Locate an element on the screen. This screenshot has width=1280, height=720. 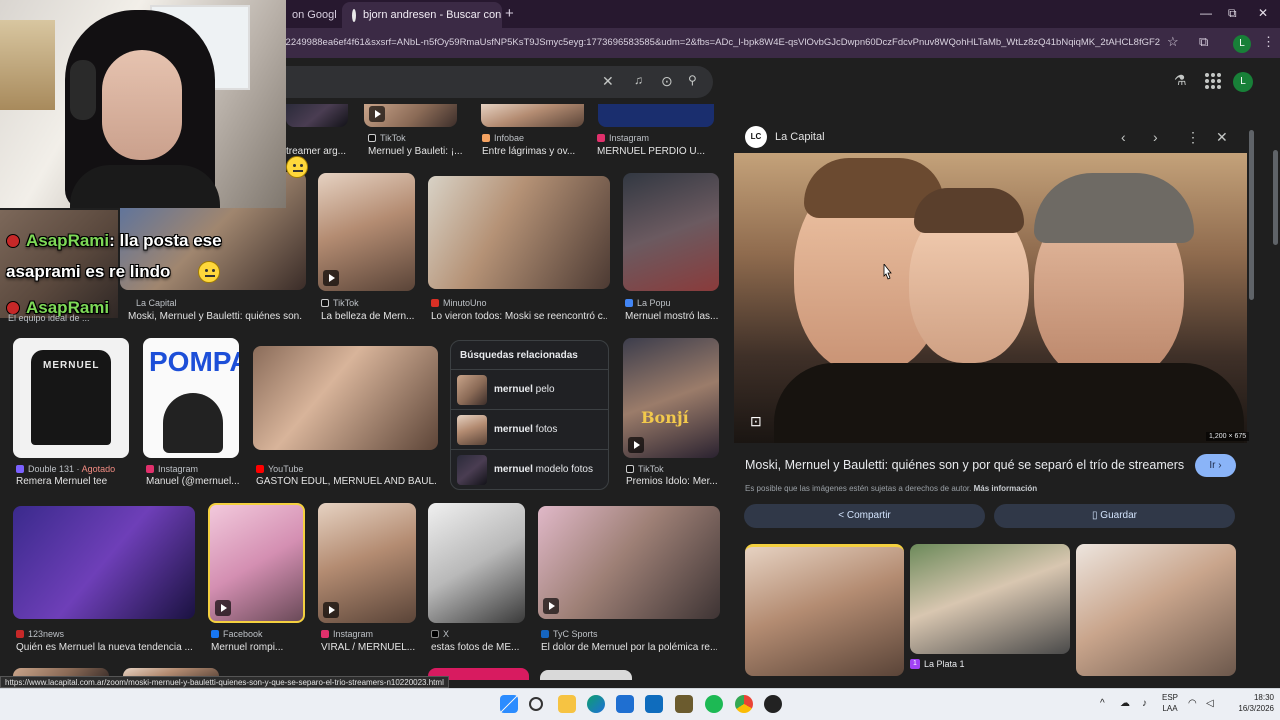
star-icon: ☆ is located at coordinates (1173, 42).